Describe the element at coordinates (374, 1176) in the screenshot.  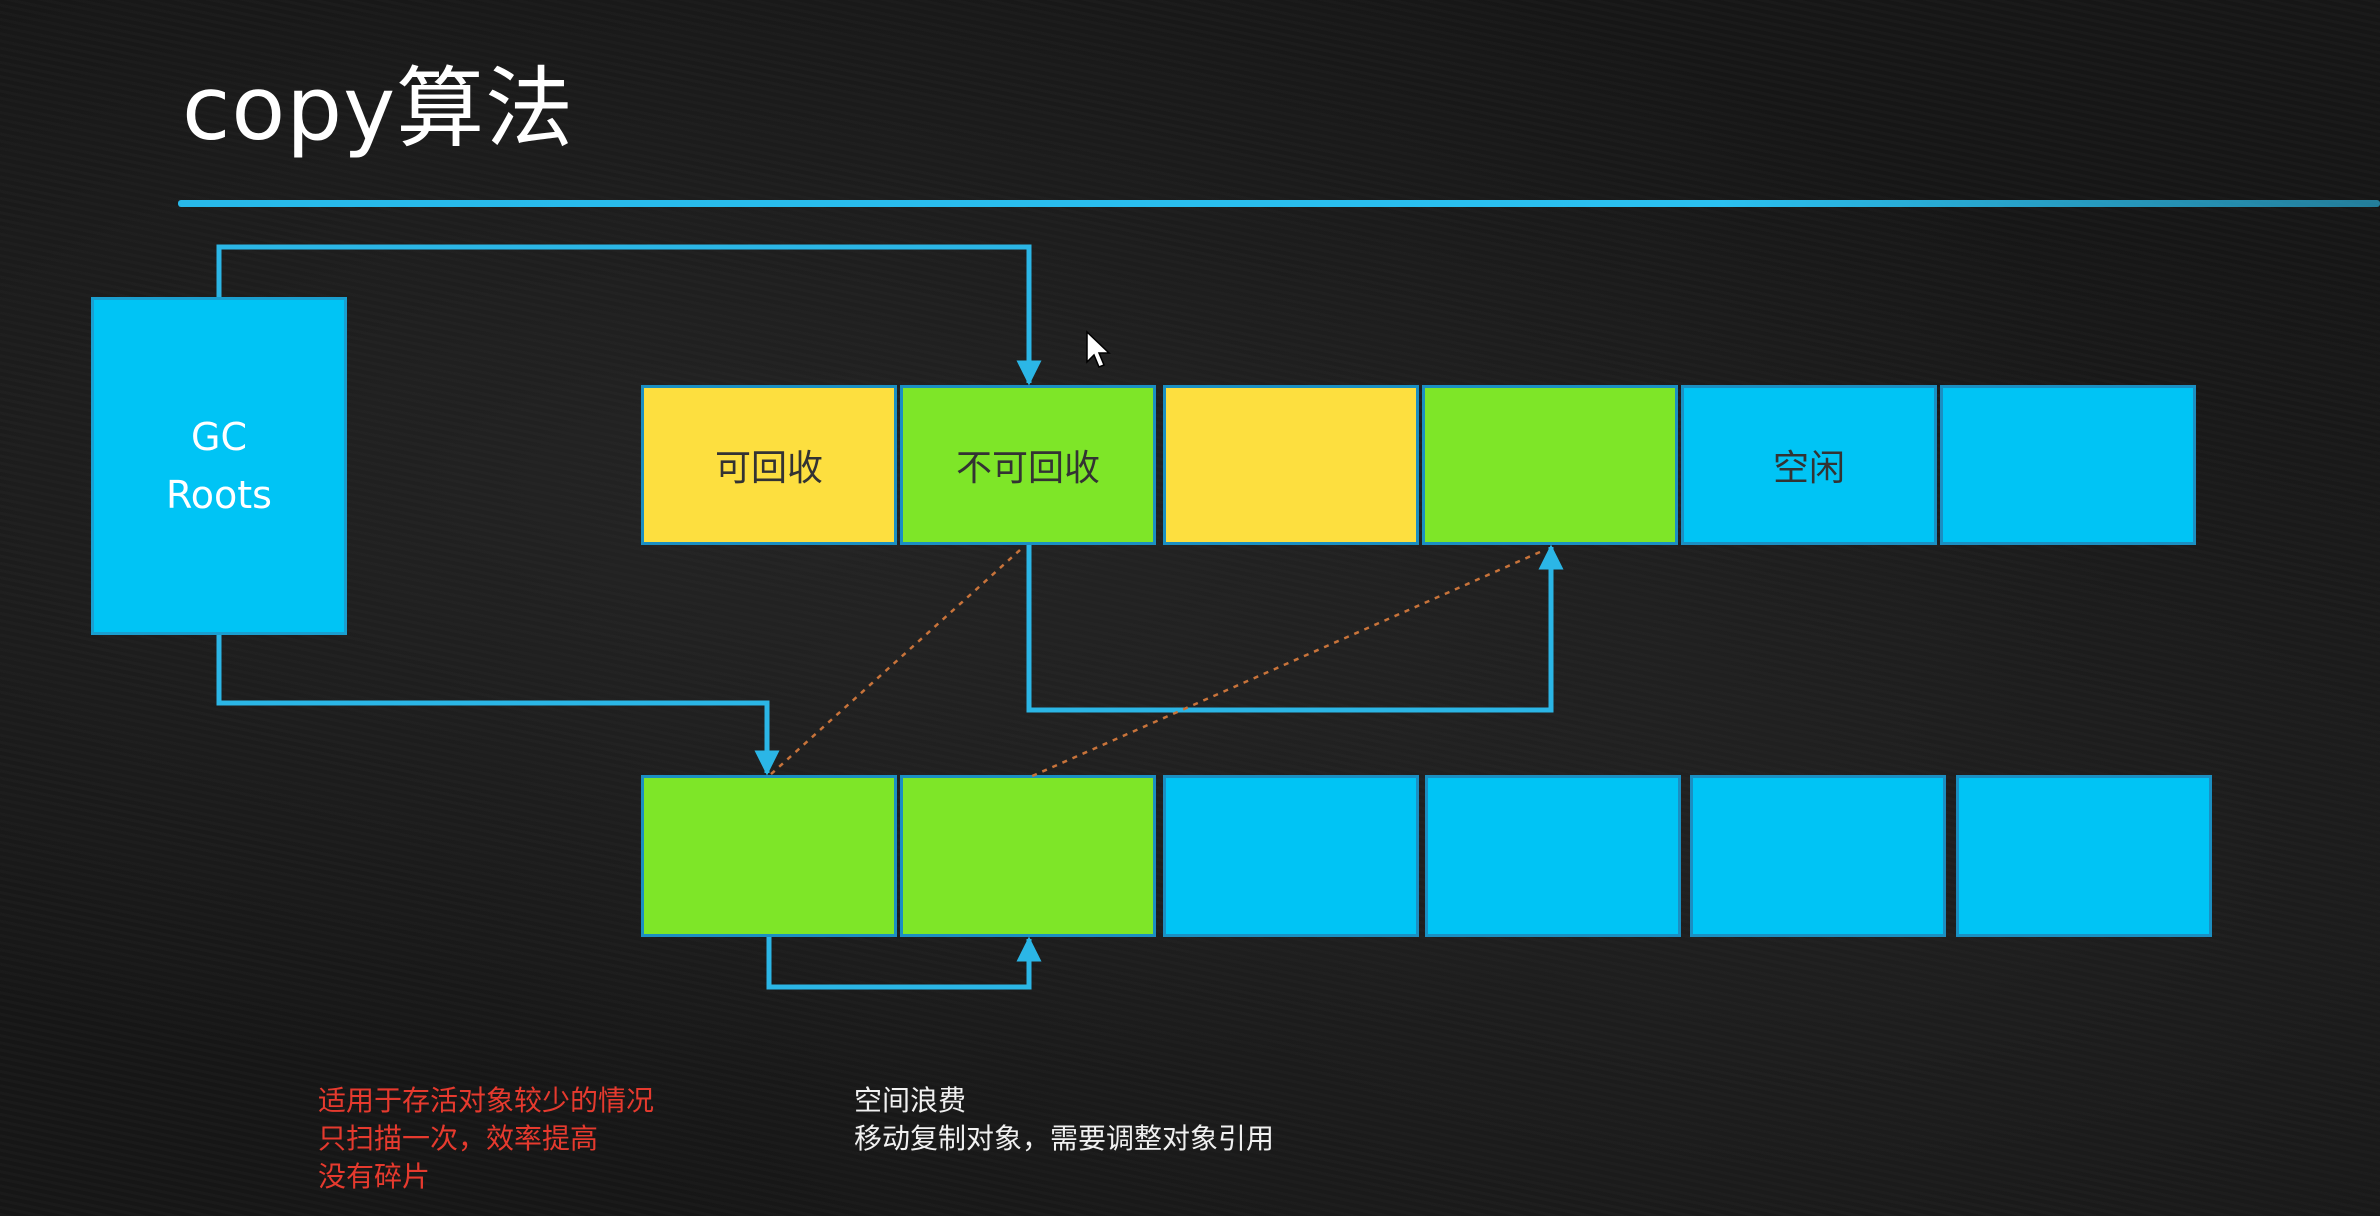
I see `advantage-item-3: 没有碎片` at that location.